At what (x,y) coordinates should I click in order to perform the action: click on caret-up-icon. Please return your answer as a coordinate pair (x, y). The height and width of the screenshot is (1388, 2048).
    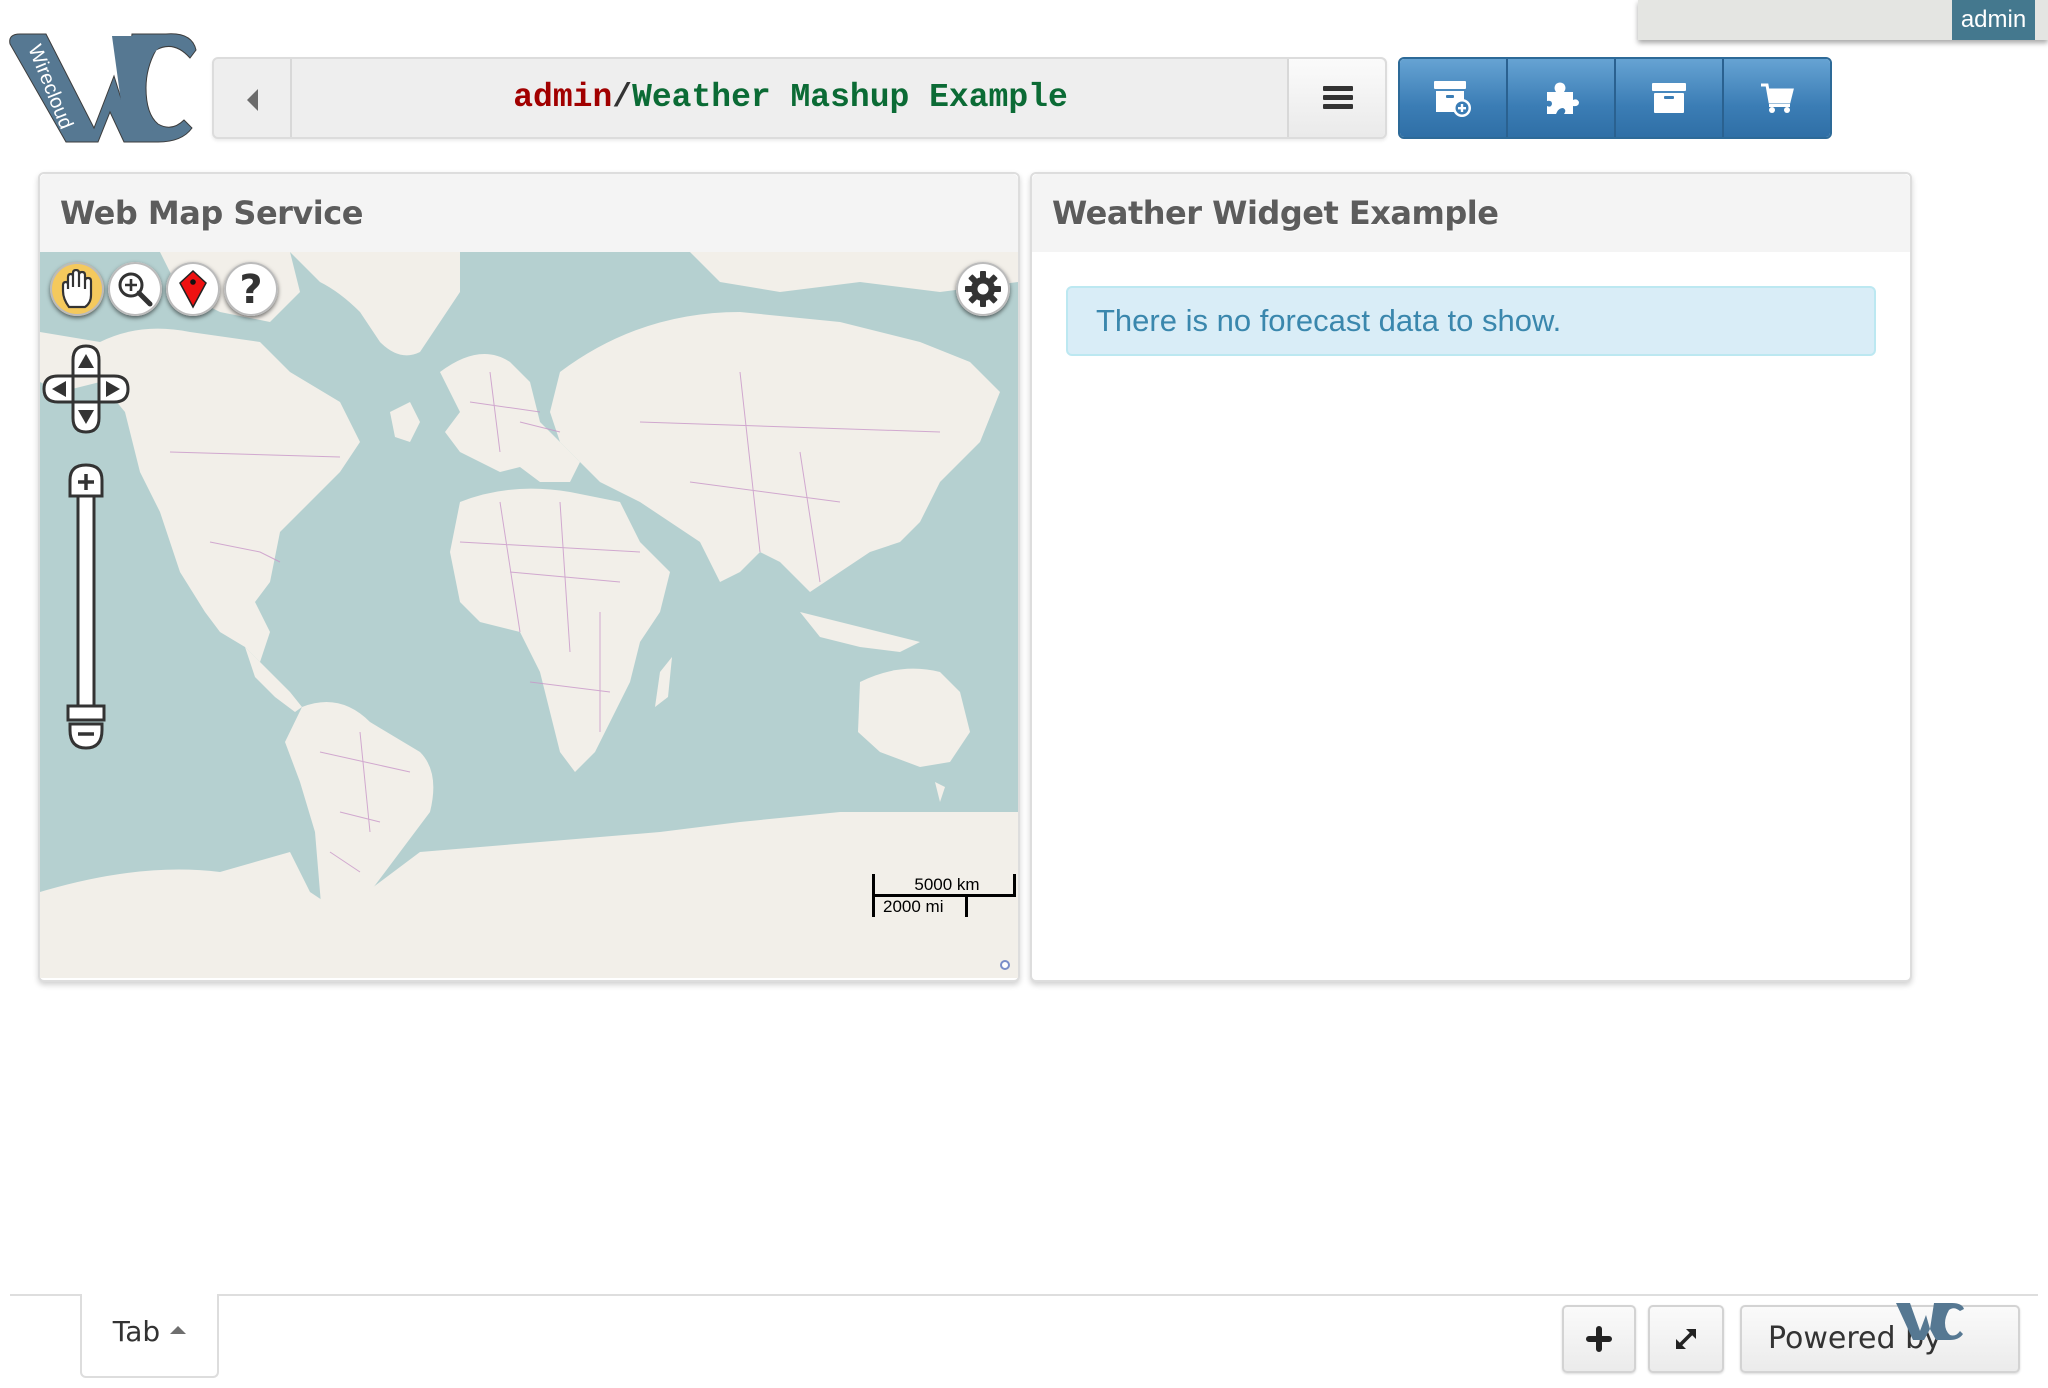
    Looking at the image, I should click on (178, 1330).